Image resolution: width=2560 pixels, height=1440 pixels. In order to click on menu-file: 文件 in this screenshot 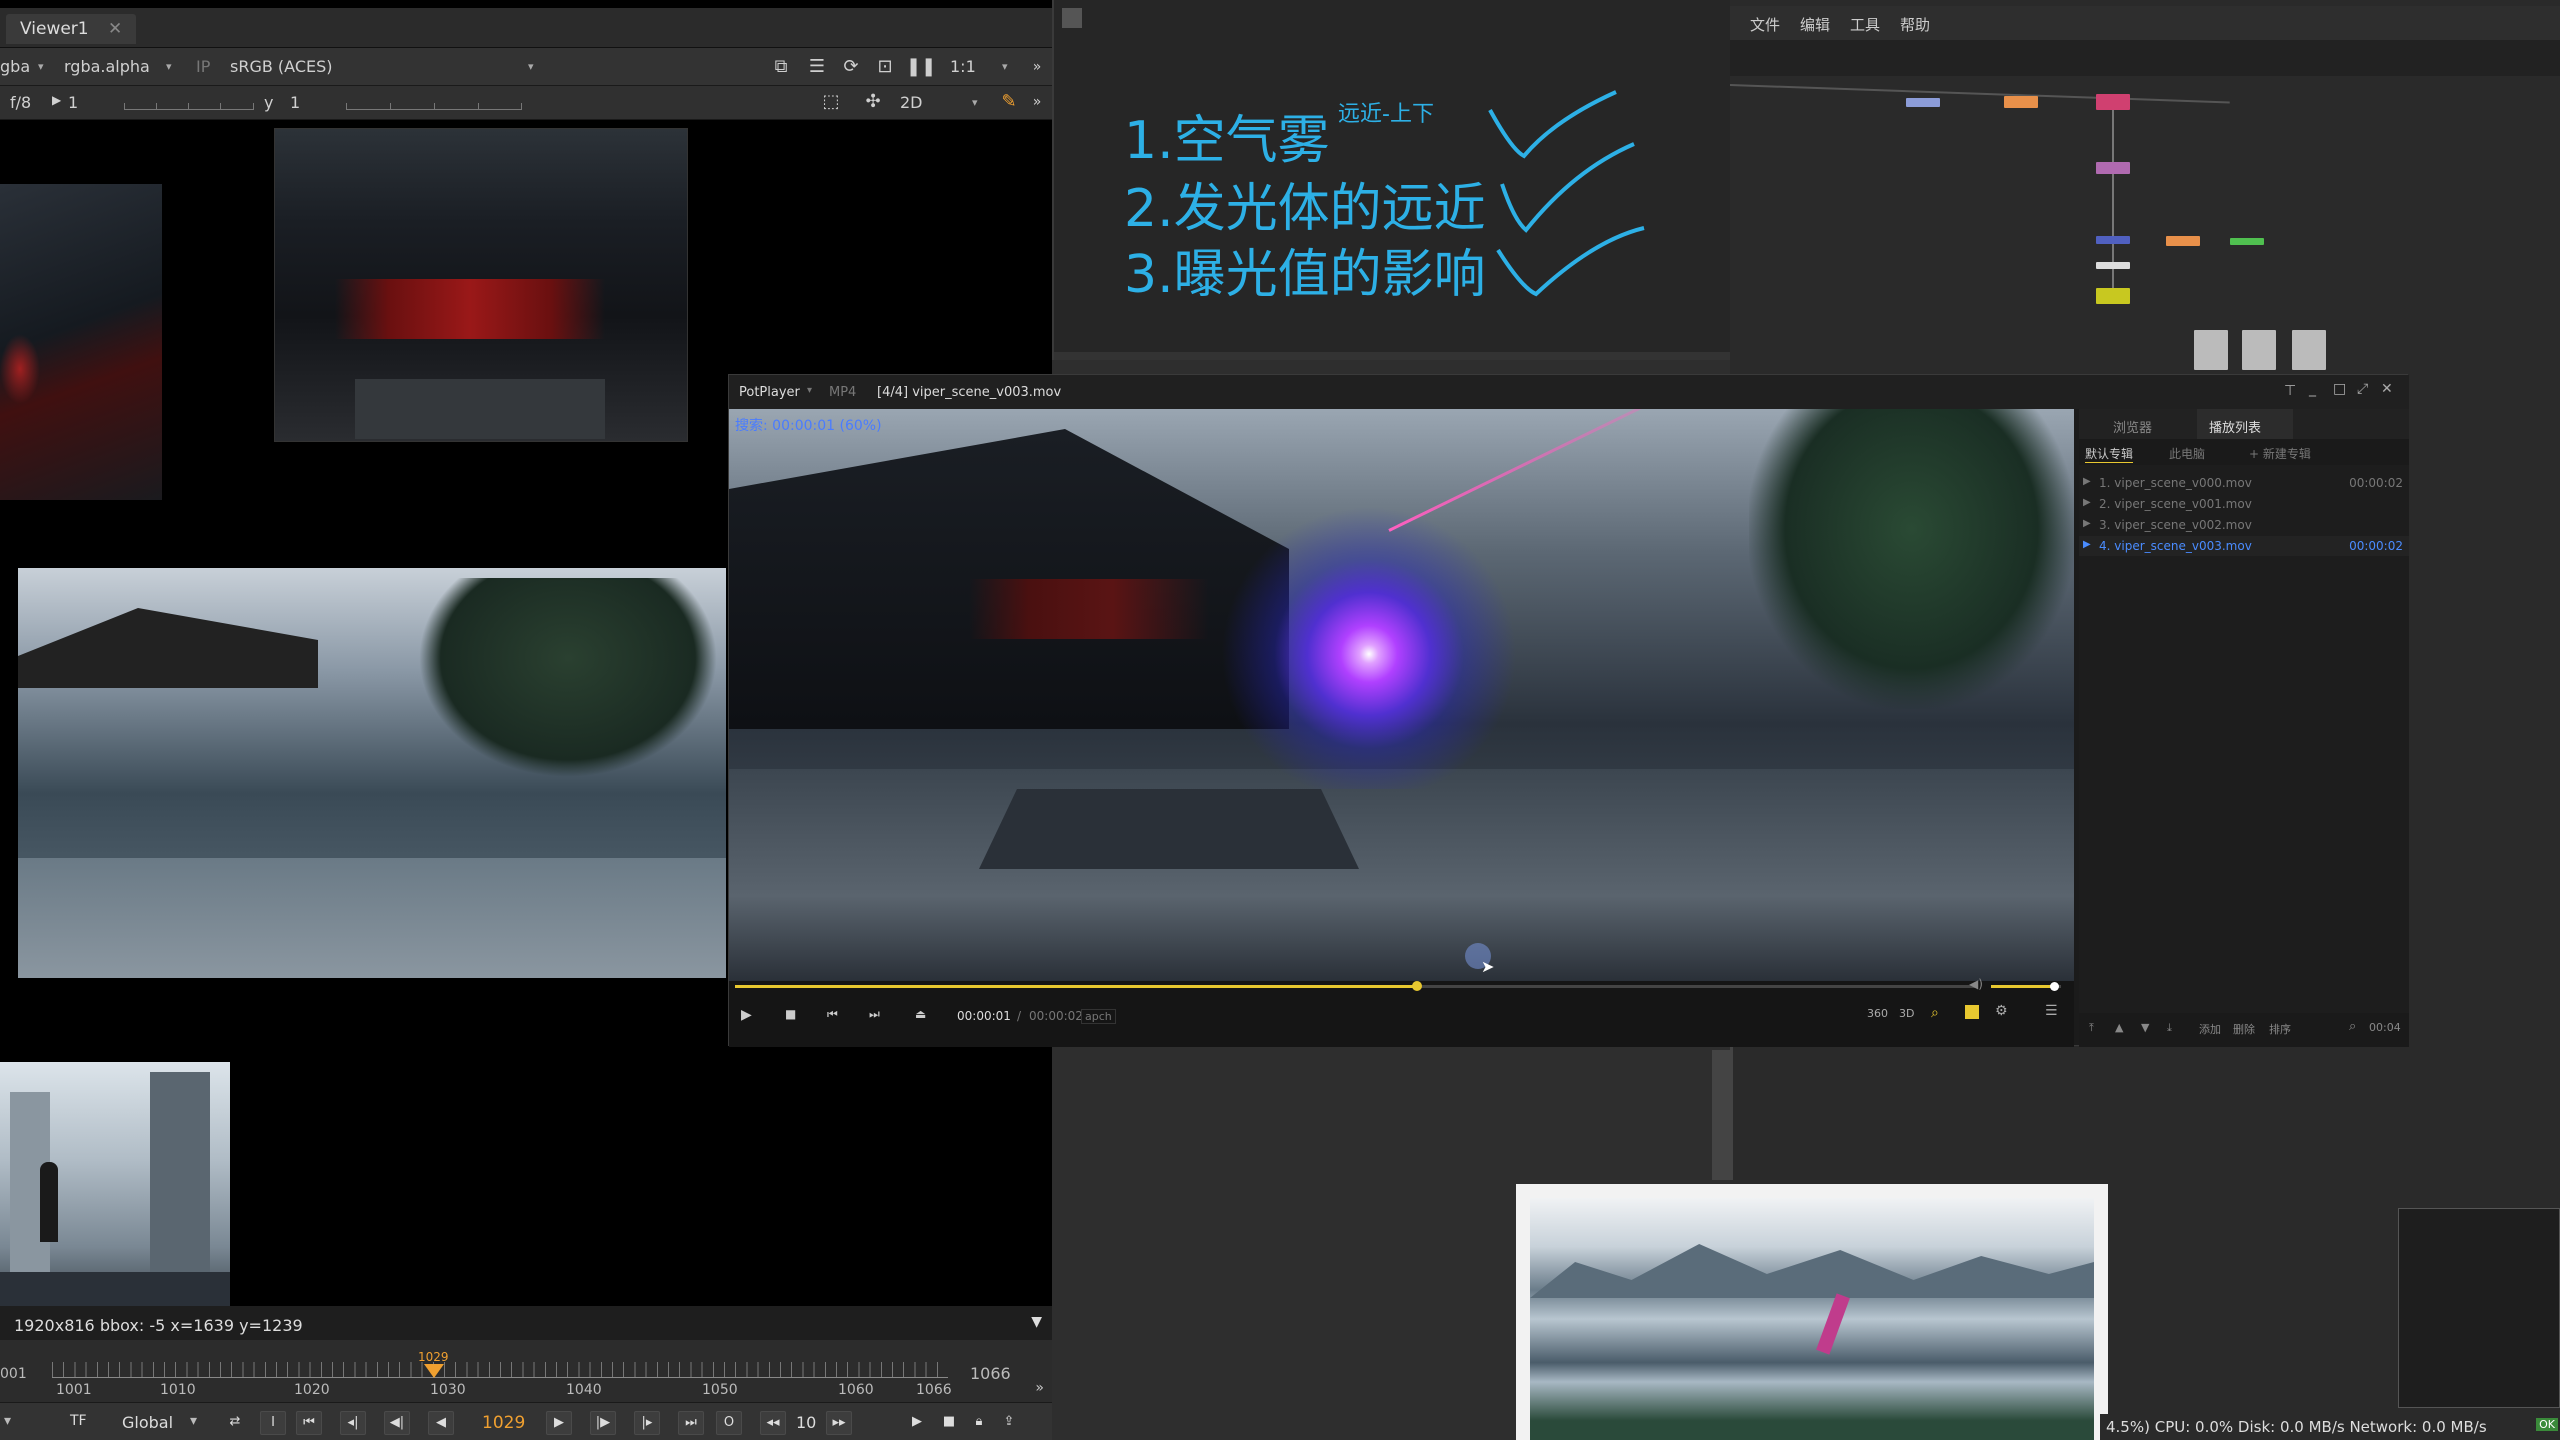, I will do `click(1765, 24)`.